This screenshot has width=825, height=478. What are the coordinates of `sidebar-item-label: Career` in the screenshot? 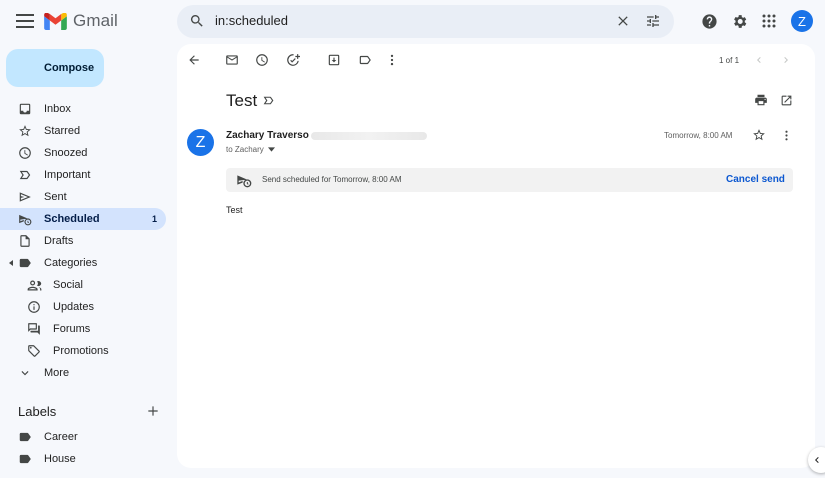 It's located at (61, 437).